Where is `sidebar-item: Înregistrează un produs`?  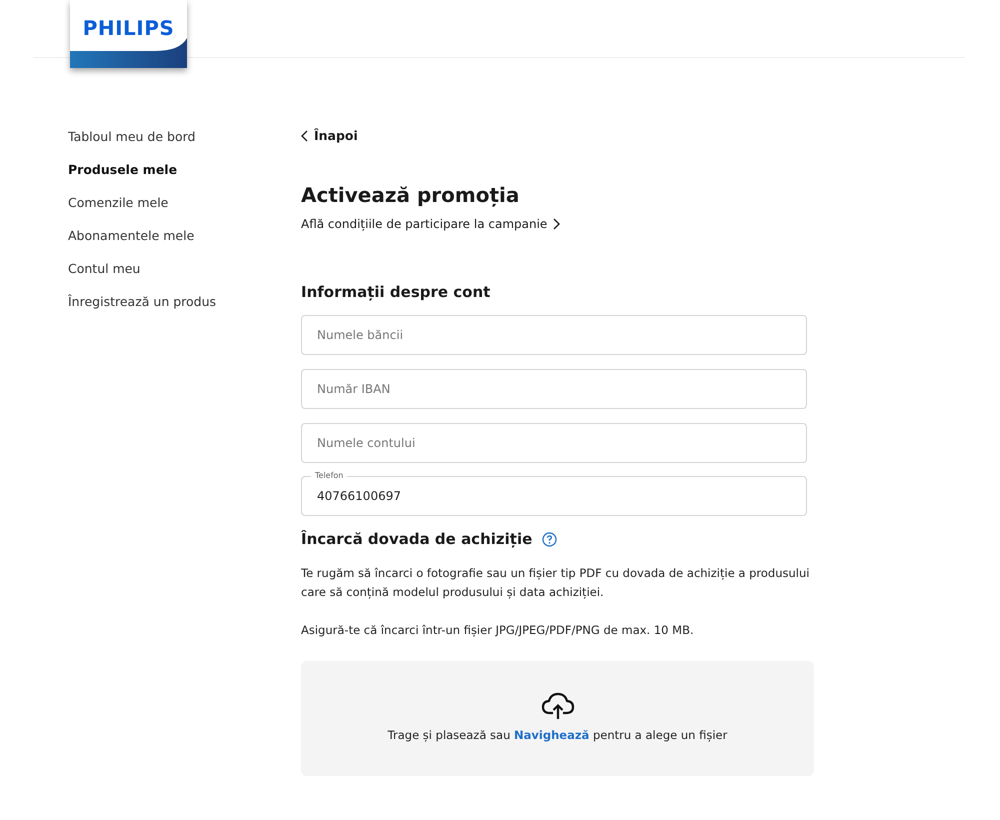 sidebar-item: Înregistrează un produs is located at coordinates (184, 302).